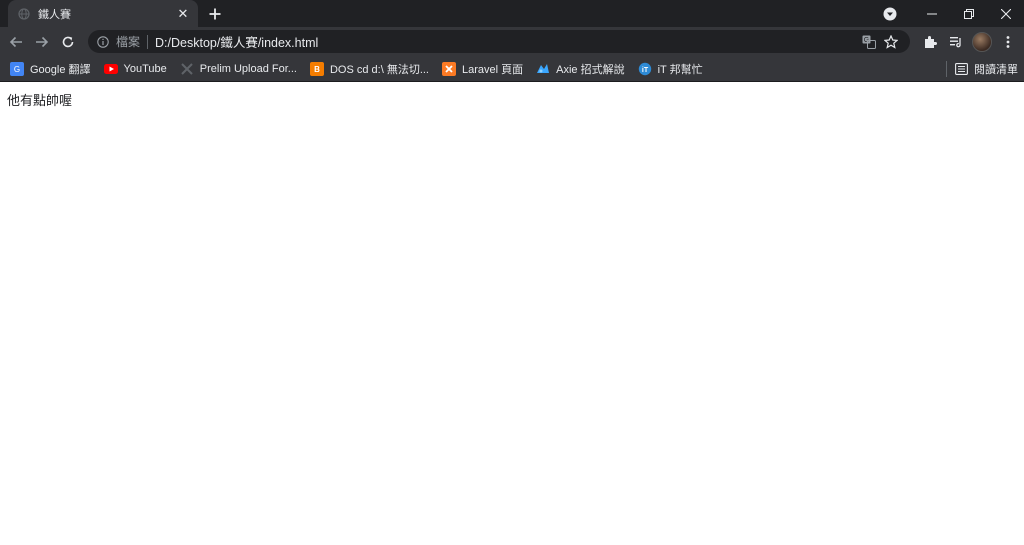 The image size is (1024, 545). I want to click on plus-icon, so click(215, 14).